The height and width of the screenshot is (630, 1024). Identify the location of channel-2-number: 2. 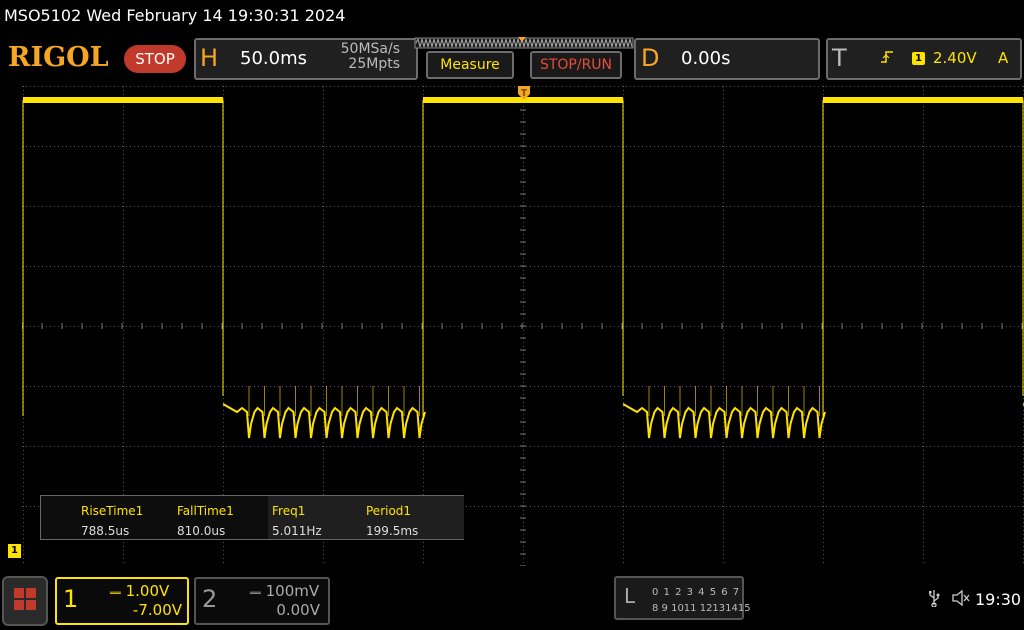
(210, 599).